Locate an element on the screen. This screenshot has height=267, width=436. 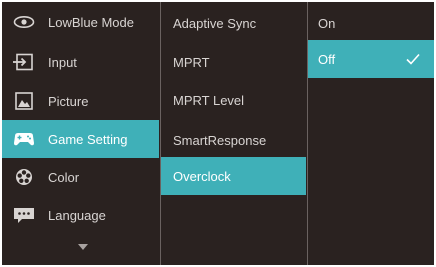
gamepad-icon is located at coordinates (24, 139).